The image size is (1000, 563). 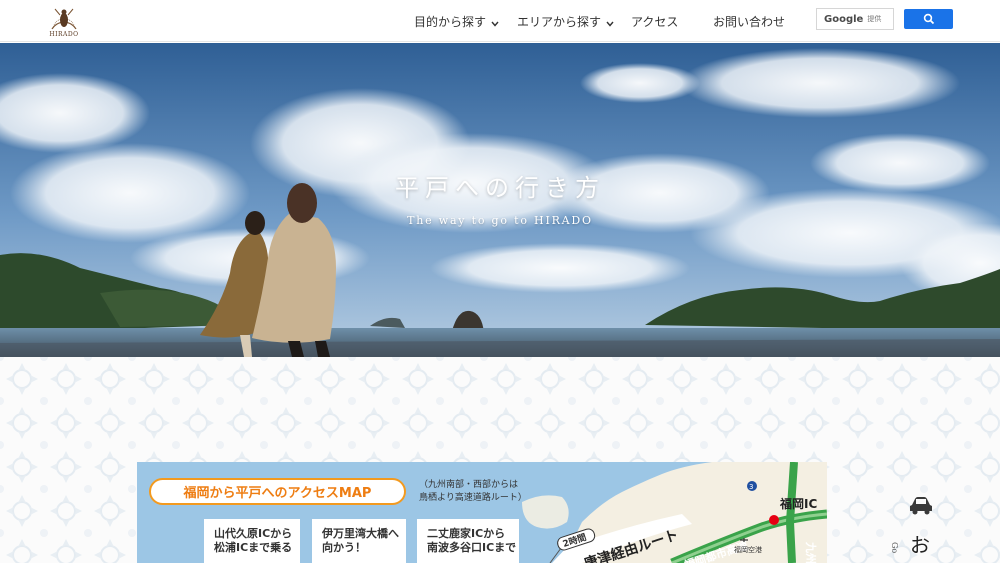 I want to click on hero-subtitle: The way to go to HIRADO, so click(x=500, y=220).